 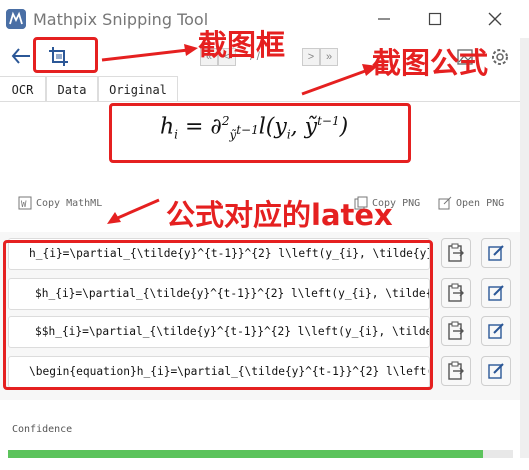 I want to click on tab-divider, so click(x=264, y=101).